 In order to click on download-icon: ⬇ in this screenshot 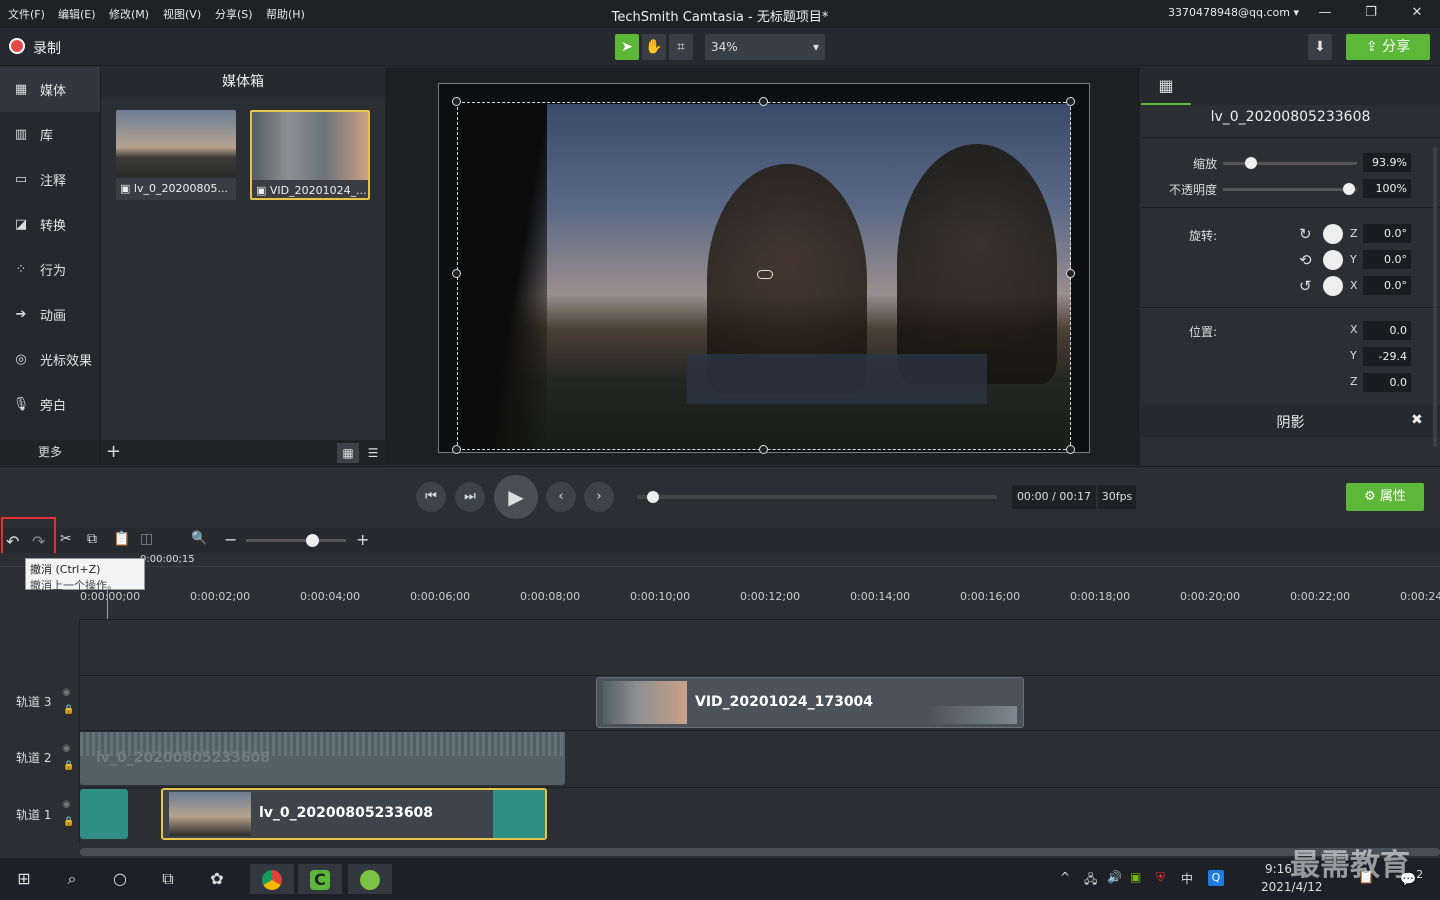, I will do `click(1320, 47)`.